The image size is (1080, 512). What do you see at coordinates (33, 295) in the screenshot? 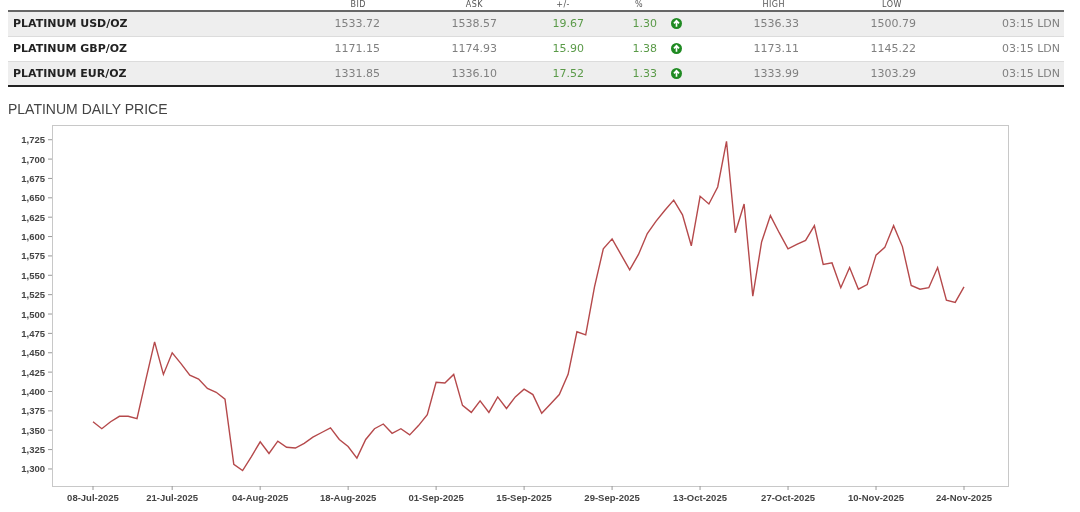
I see `y-axis-label: 1,525` at bounding box center [33, 295].